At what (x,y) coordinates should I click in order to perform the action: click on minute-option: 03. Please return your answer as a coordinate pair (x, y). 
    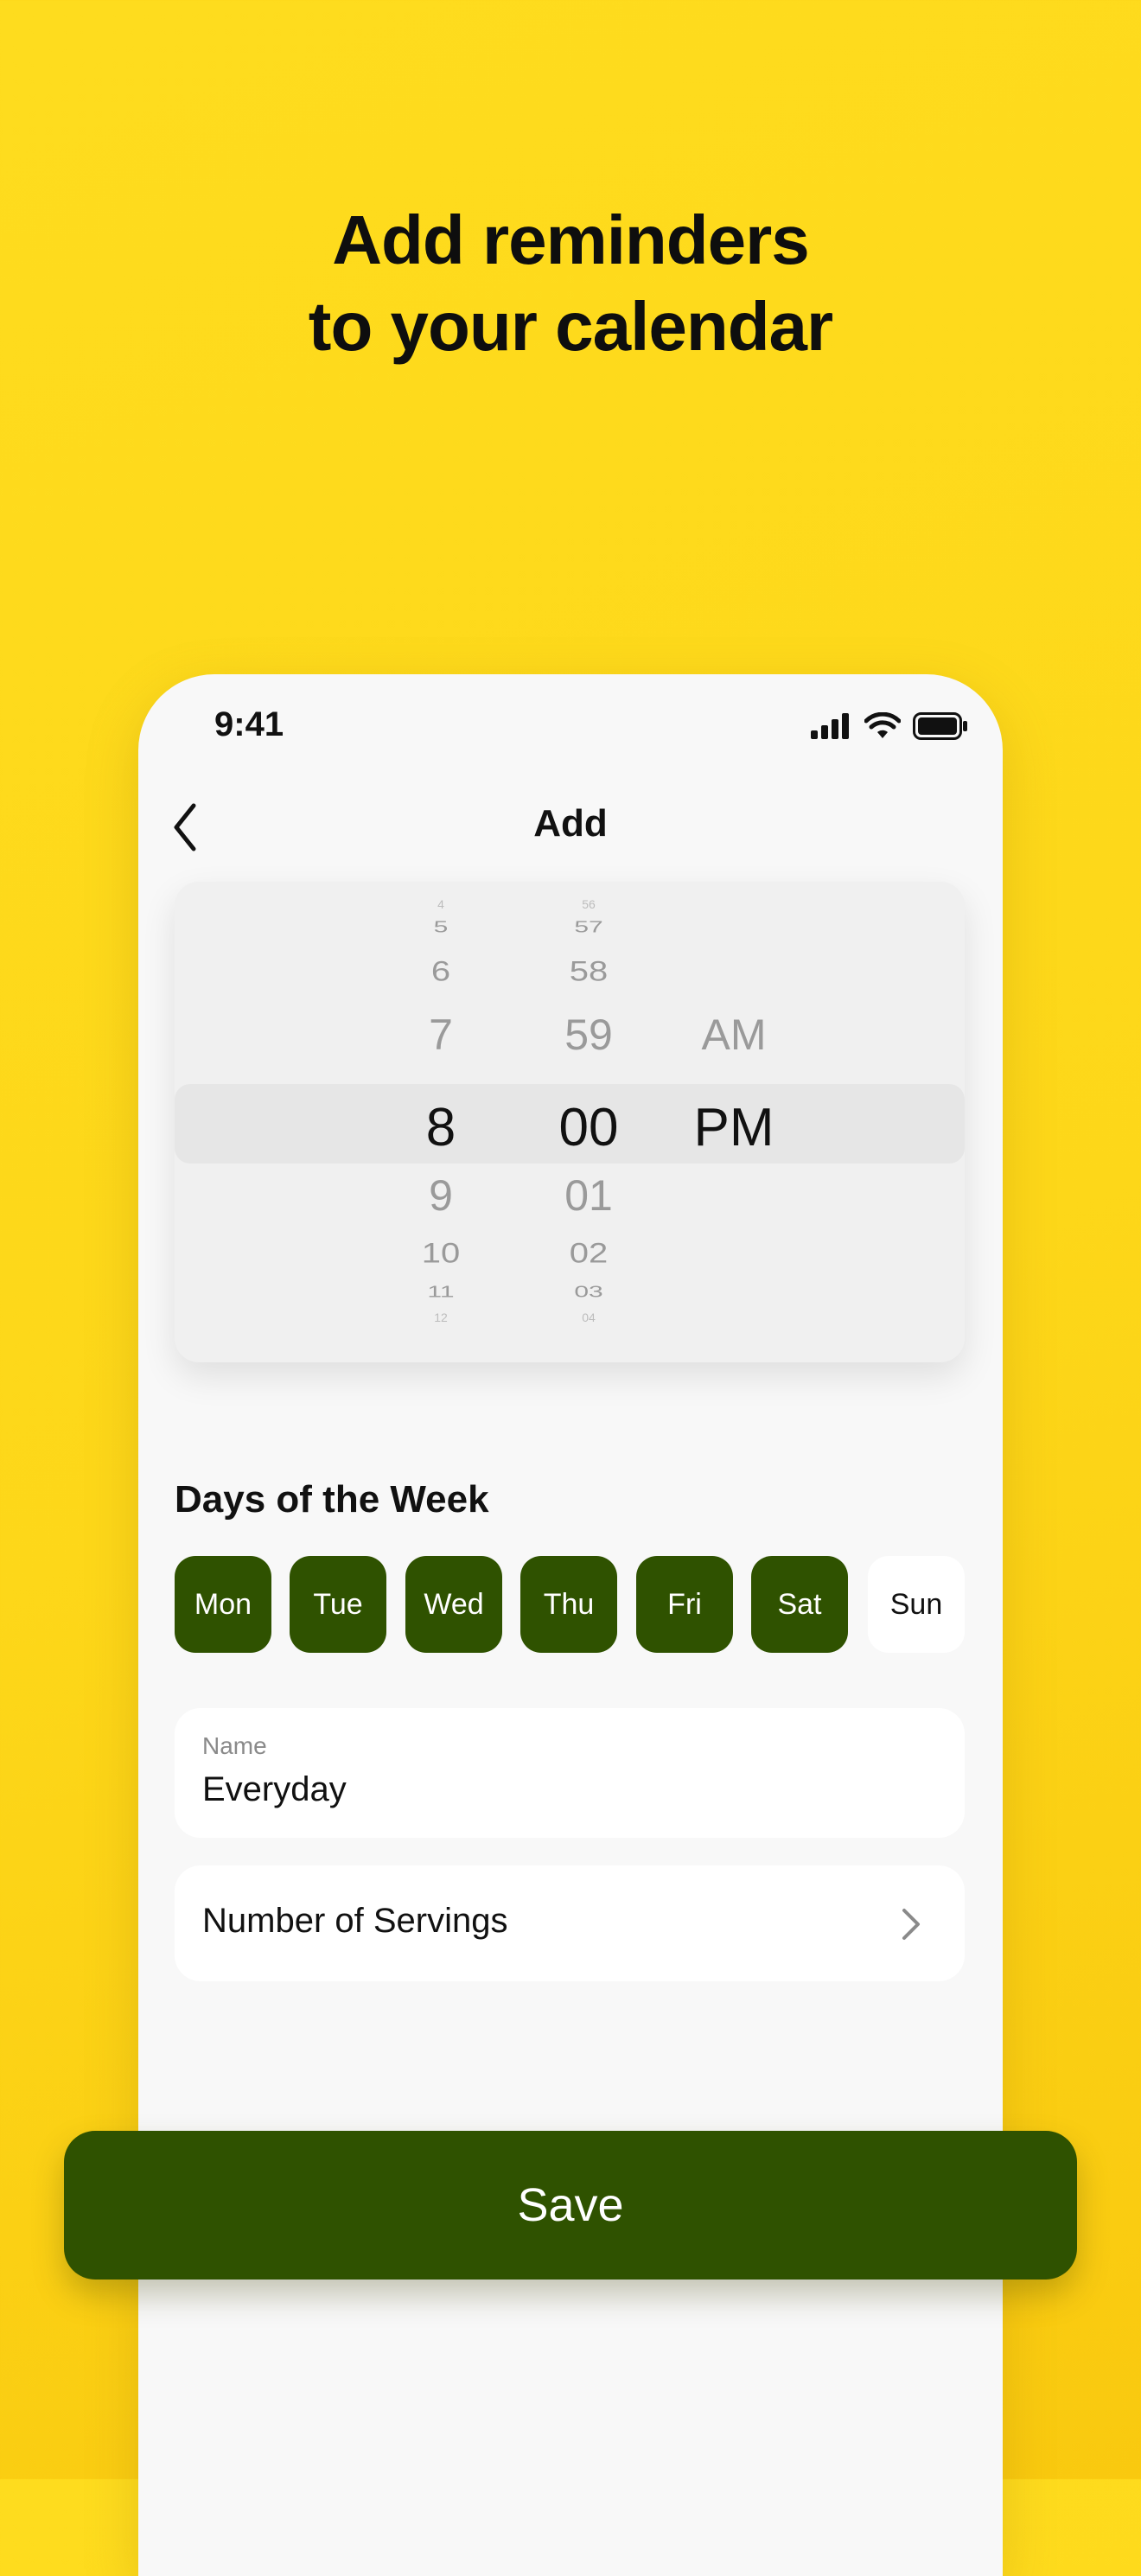
    Looking at the image, I should click on (588, 1292).